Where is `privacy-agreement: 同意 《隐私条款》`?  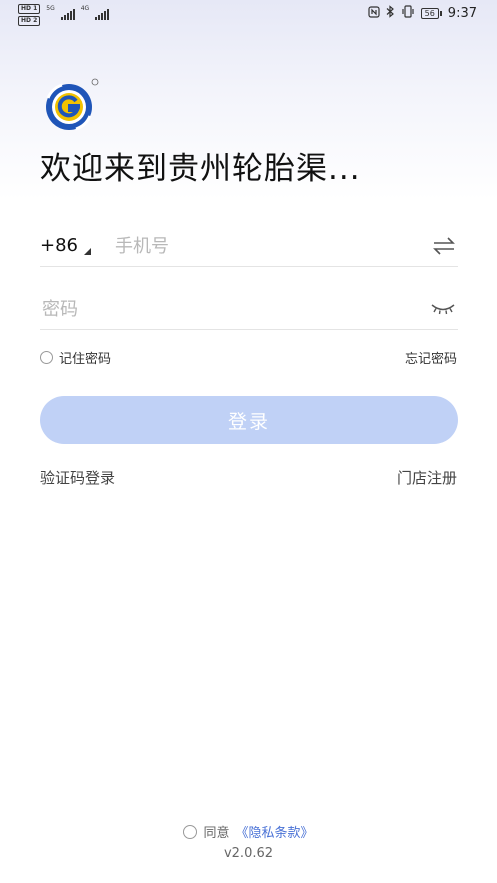 privacy-agreement: 同意 《隐私条款》 is located at coordinates (248, 831).